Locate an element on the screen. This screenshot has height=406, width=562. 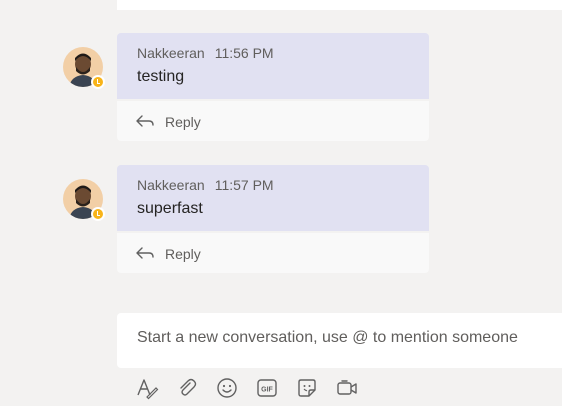
message-text: superfast is located at coordinates (170, 208).